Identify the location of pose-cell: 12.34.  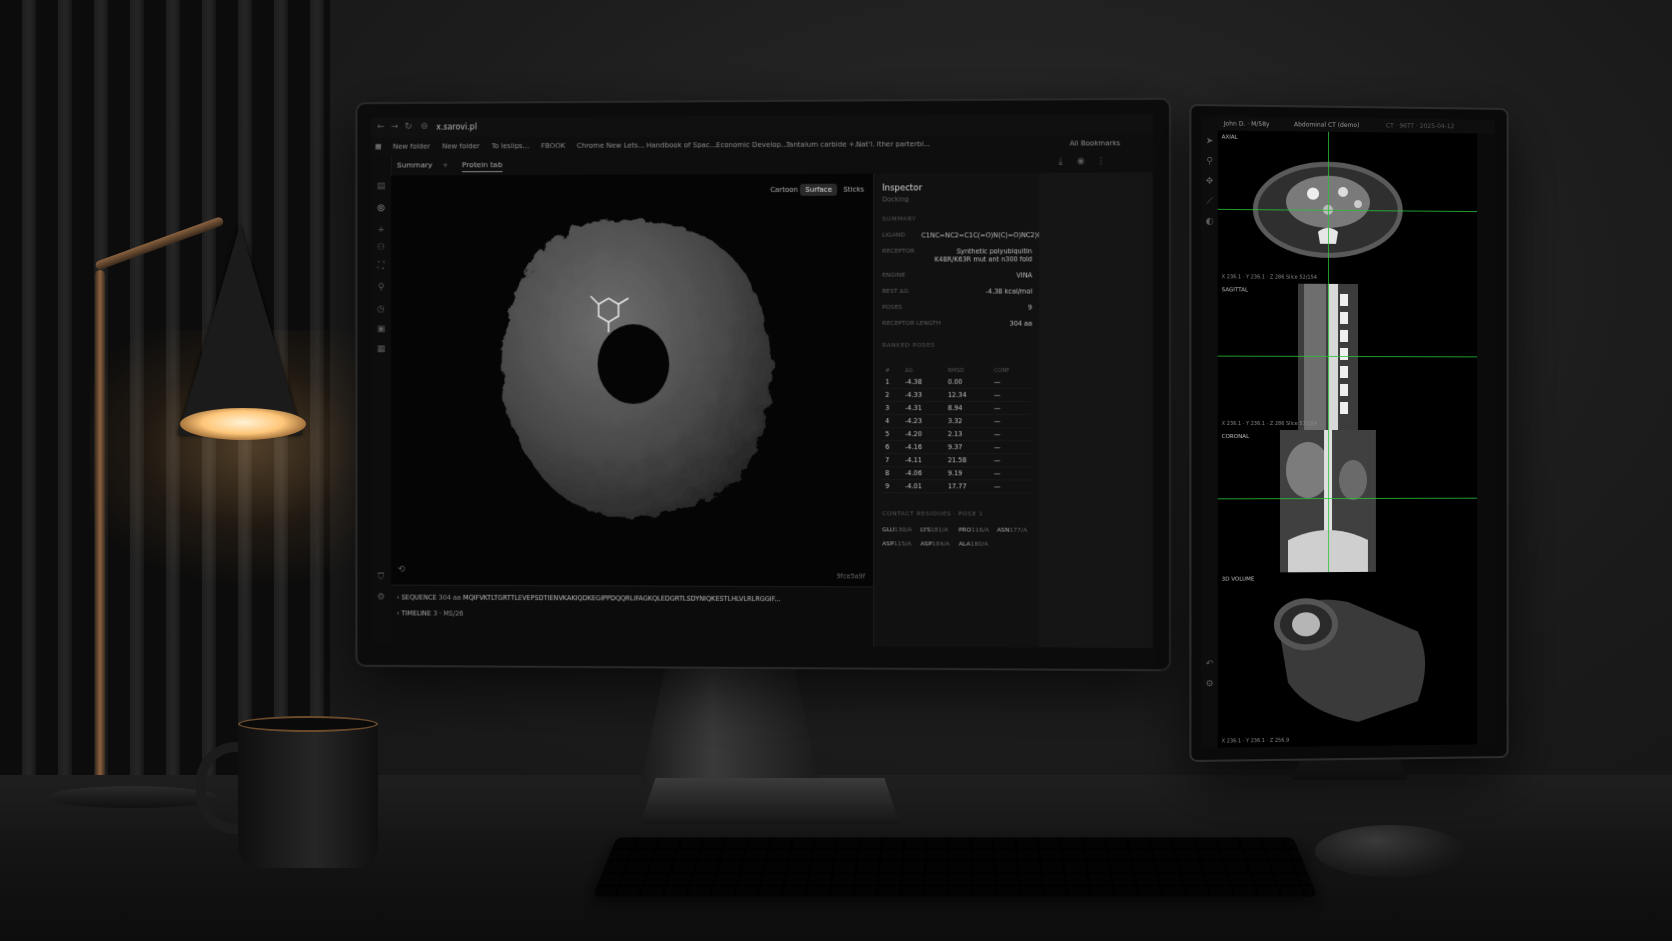
(967, 395).